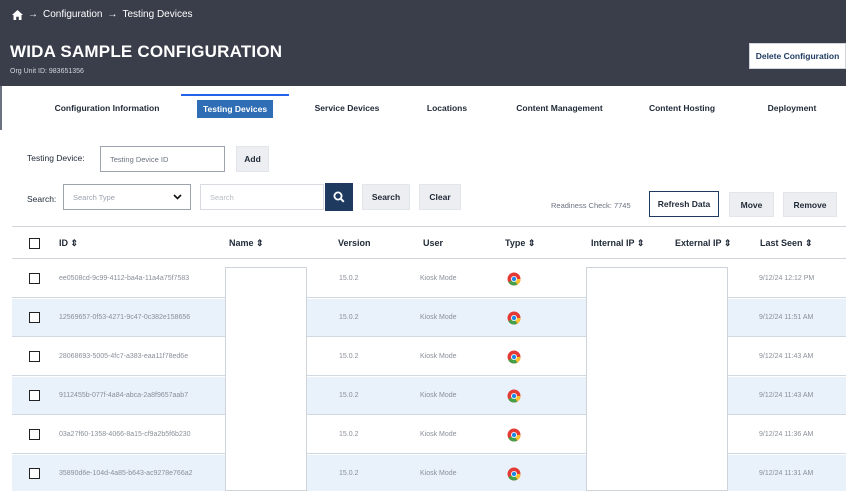  Describe the element at coordinates (682, 108) in the screenshot. I see `tab-content-hosting: Content Hosting` at that location.